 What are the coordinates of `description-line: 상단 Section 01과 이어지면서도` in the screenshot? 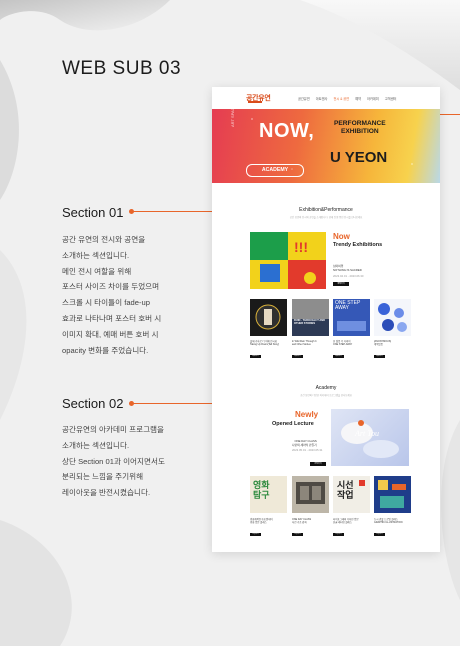 It's located at (113, 461).